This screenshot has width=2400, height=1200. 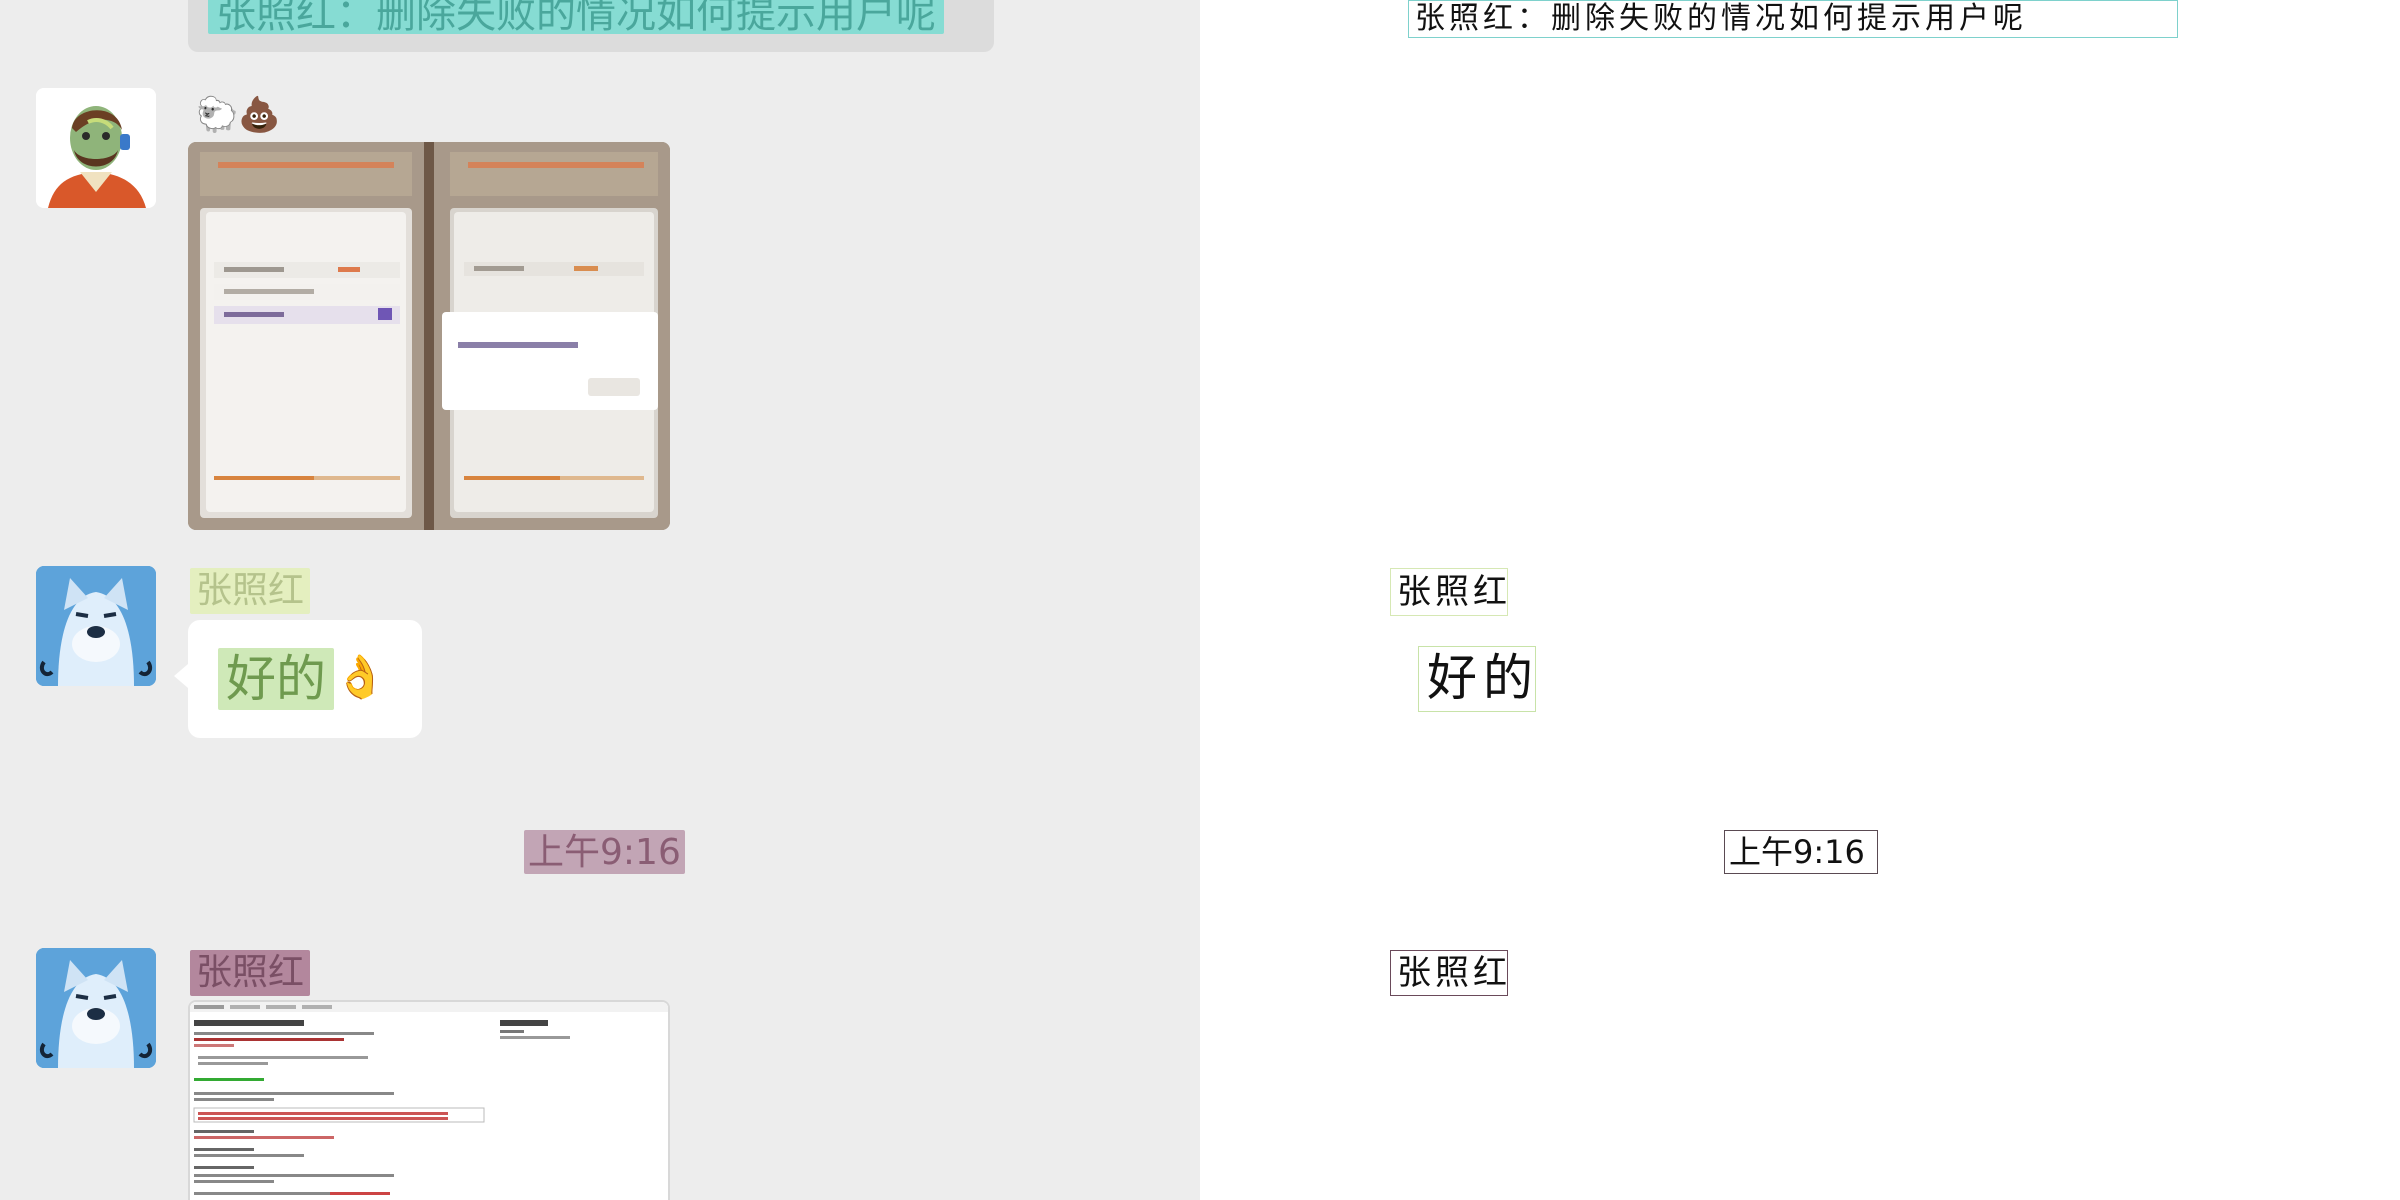 I want to click on app-screenshot-thumbnail, so click(x=429, y=336).